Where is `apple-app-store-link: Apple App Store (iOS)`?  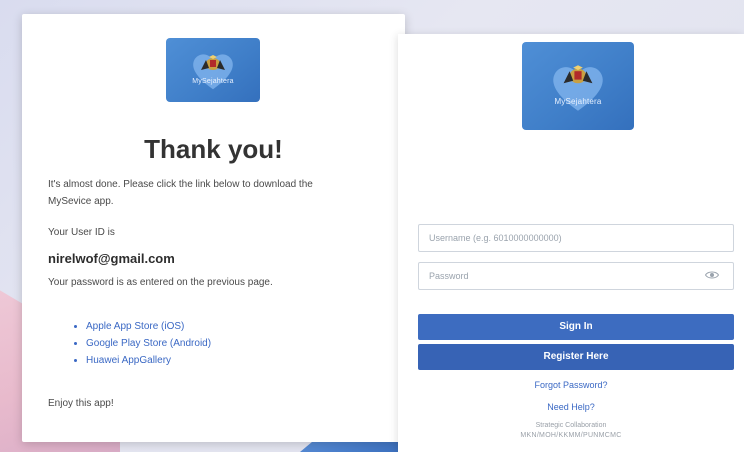
apple-app-store-link: Apple App Store (iOS) is located at coordinates (135, 326).